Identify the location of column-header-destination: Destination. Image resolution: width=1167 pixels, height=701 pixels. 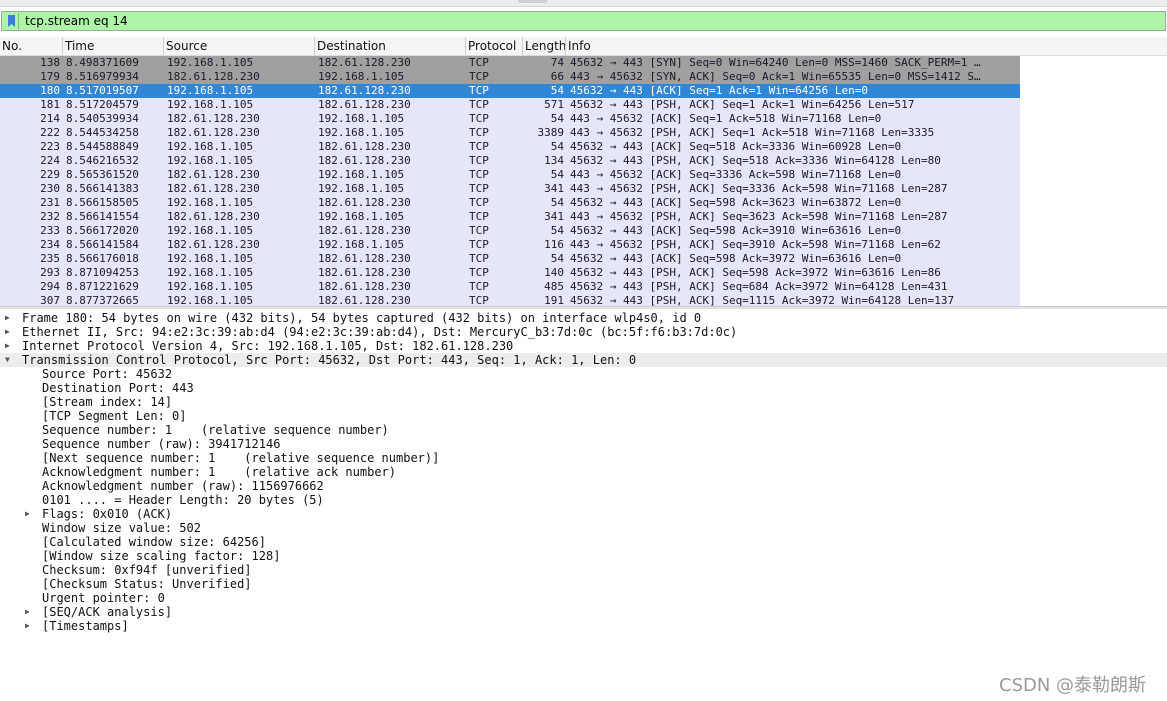
(390, 46).